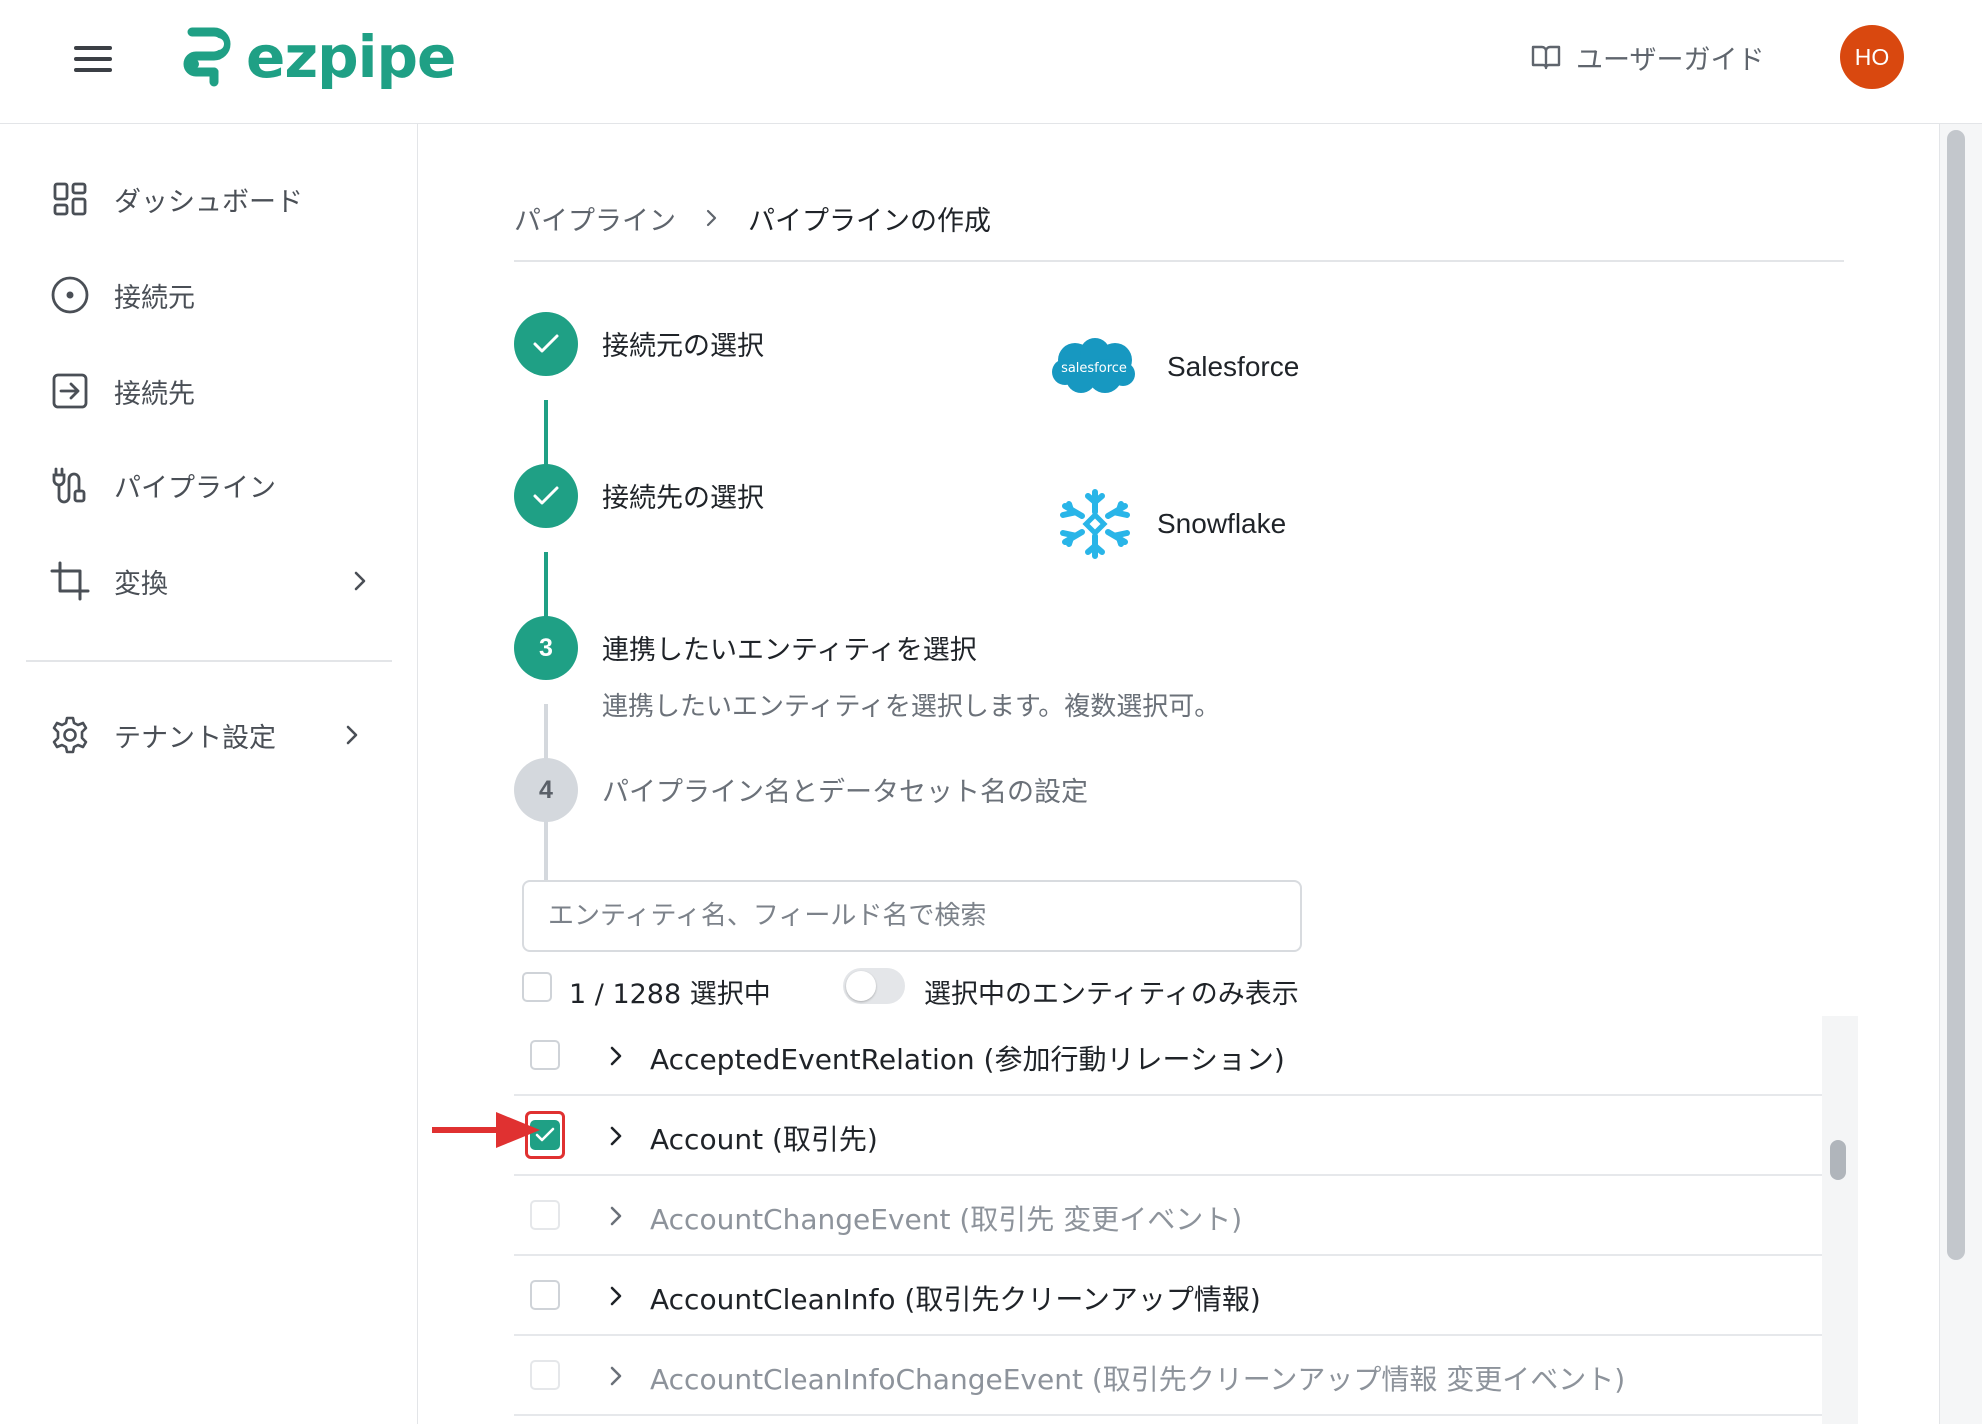 This screenshot has width=1982, height=1424. What do you see at coordinates (351, 57) in the screenshot?
I see `logo-text: ezpipe` at bounding box center [351, 57].